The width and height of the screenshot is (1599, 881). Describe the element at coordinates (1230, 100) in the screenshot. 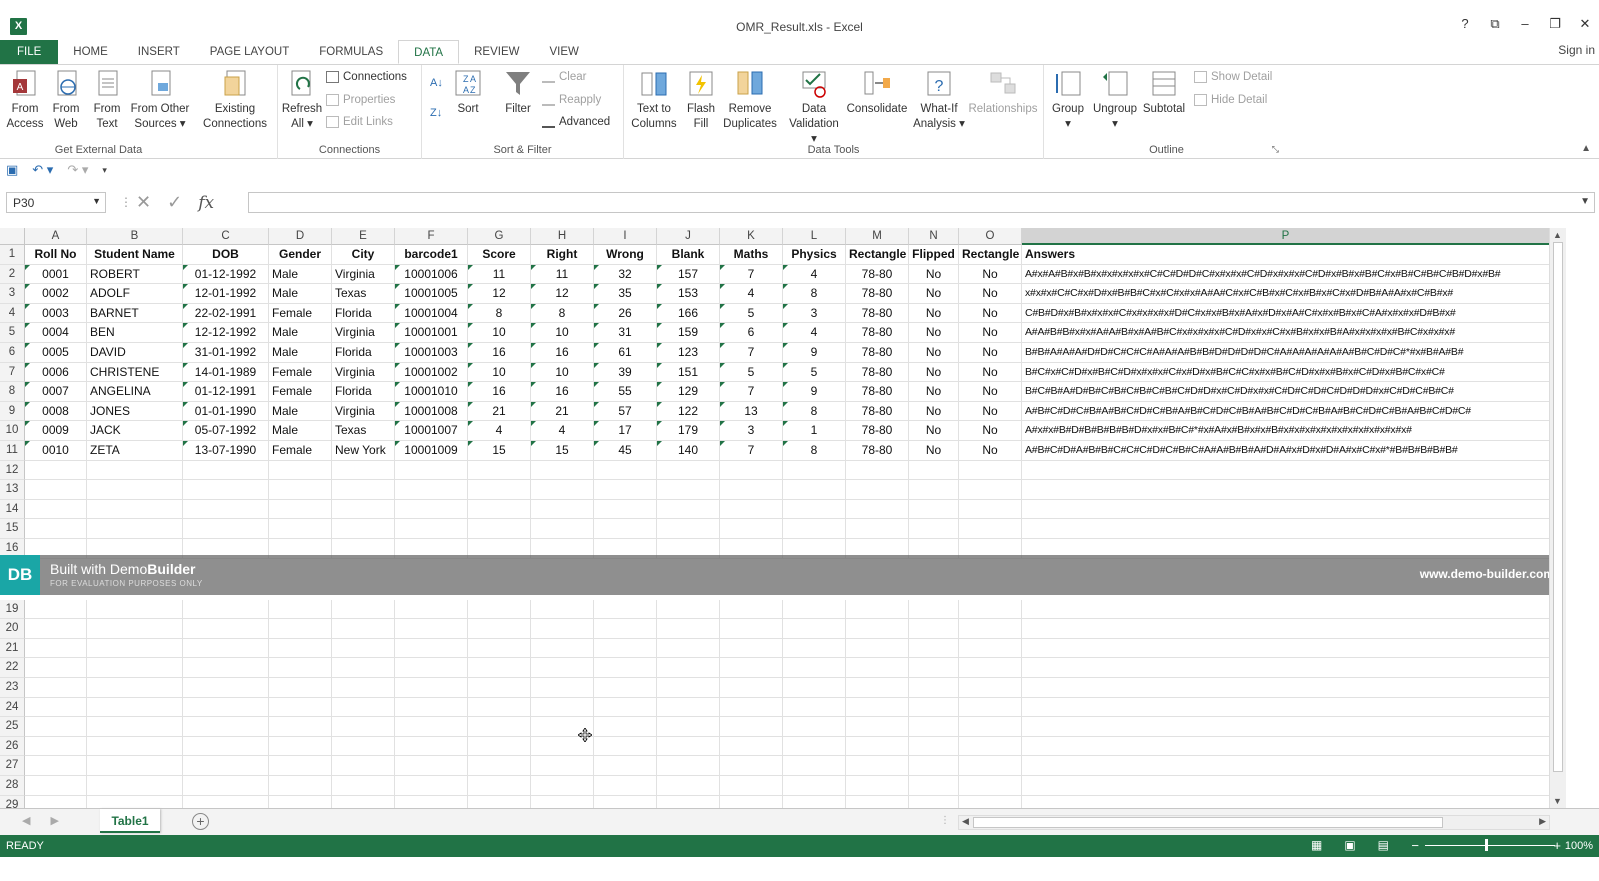

I see `hide-detail-button: Hide Detail` at that location.